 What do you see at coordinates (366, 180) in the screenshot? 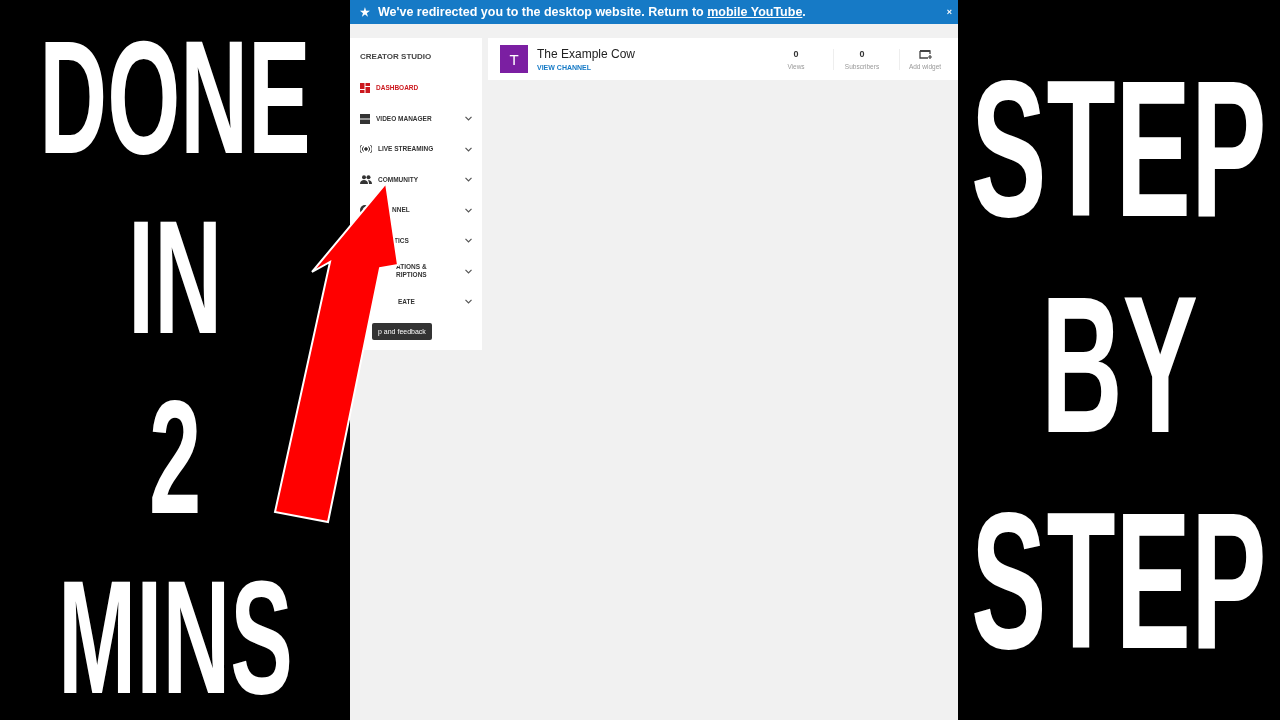
I see `people-icon` at bounding box center [366, 180].